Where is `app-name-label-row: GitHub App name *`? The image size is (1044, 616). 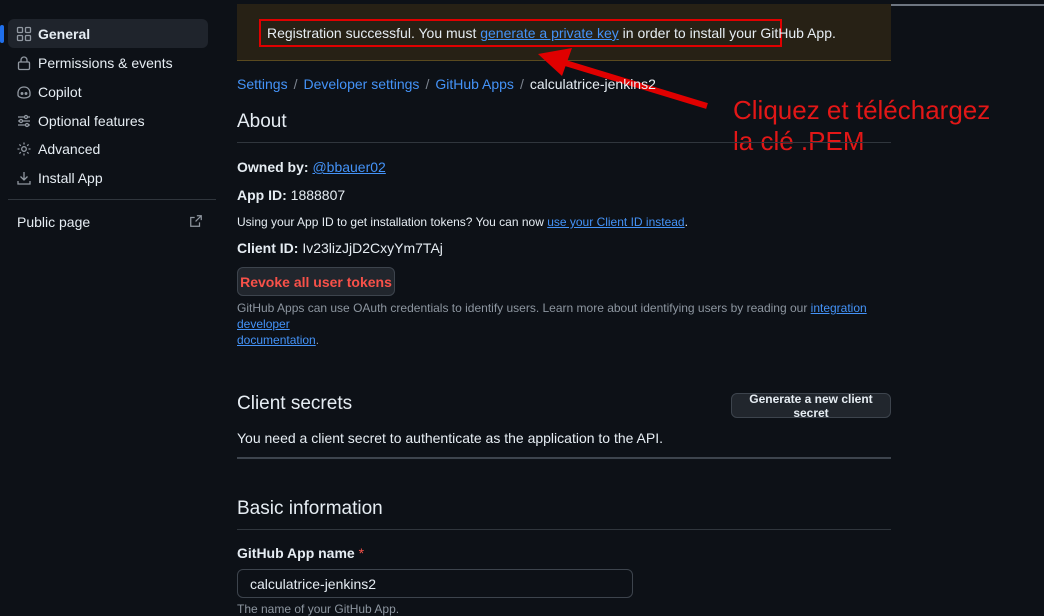 app-name-label-row: GitHub App name * is located at coordinates (300, 553).